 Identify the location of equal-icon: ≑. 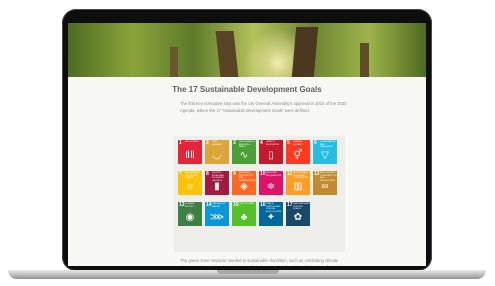
(271, 186).